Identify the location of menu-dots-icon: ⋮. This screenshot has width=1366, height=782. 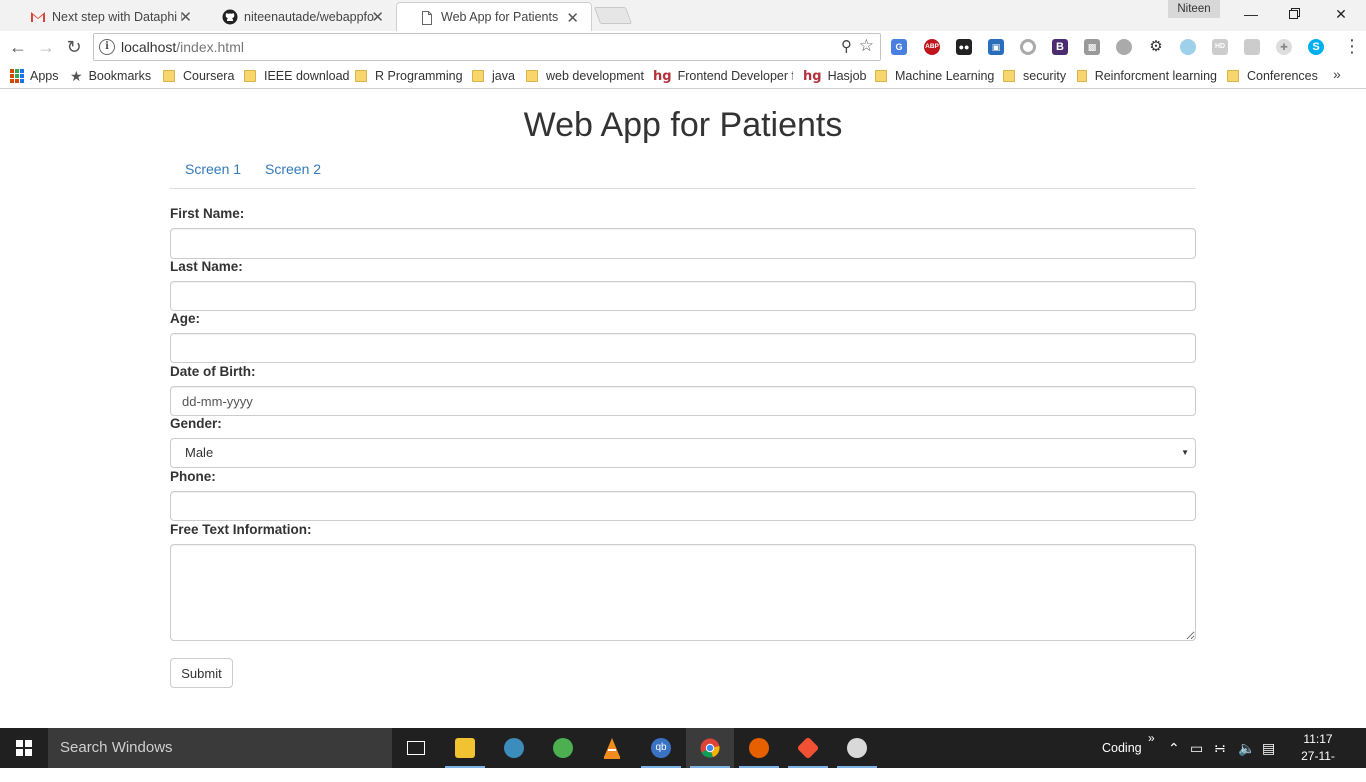
(1352, 46).